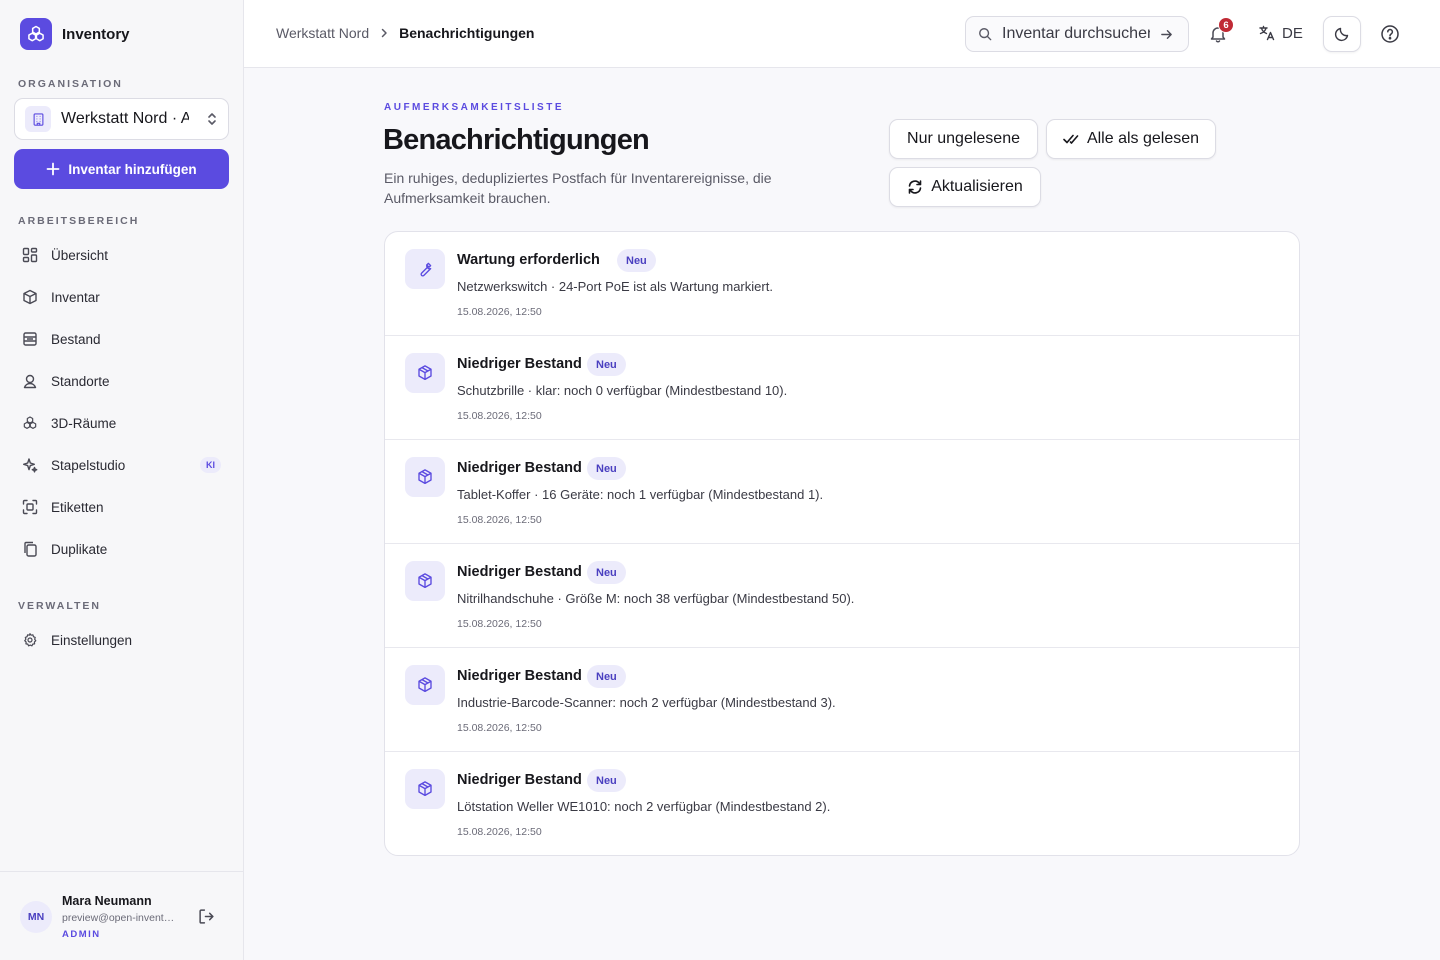  What do you see at coordinates (528, 260) in the screenshot?
I see `notification-title: Wartung erforderlich` at bounding box center [528, 260].